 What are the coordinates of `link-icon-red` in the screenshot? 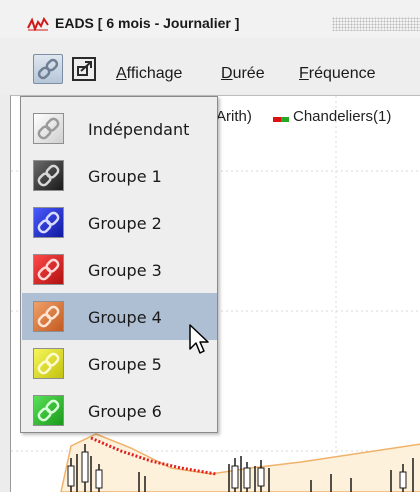 It's located at (48, 269).